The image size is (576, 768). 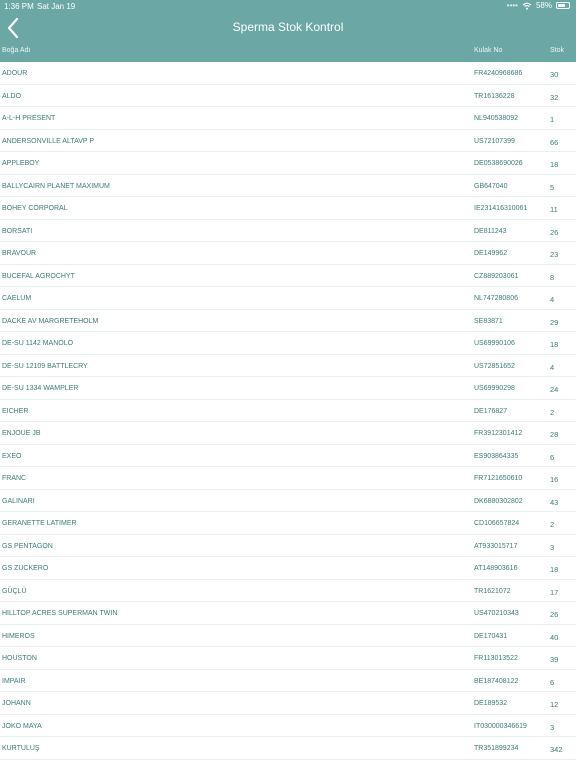 I want to click on bull-name: IMPAIR, so click(x=14, y=681).